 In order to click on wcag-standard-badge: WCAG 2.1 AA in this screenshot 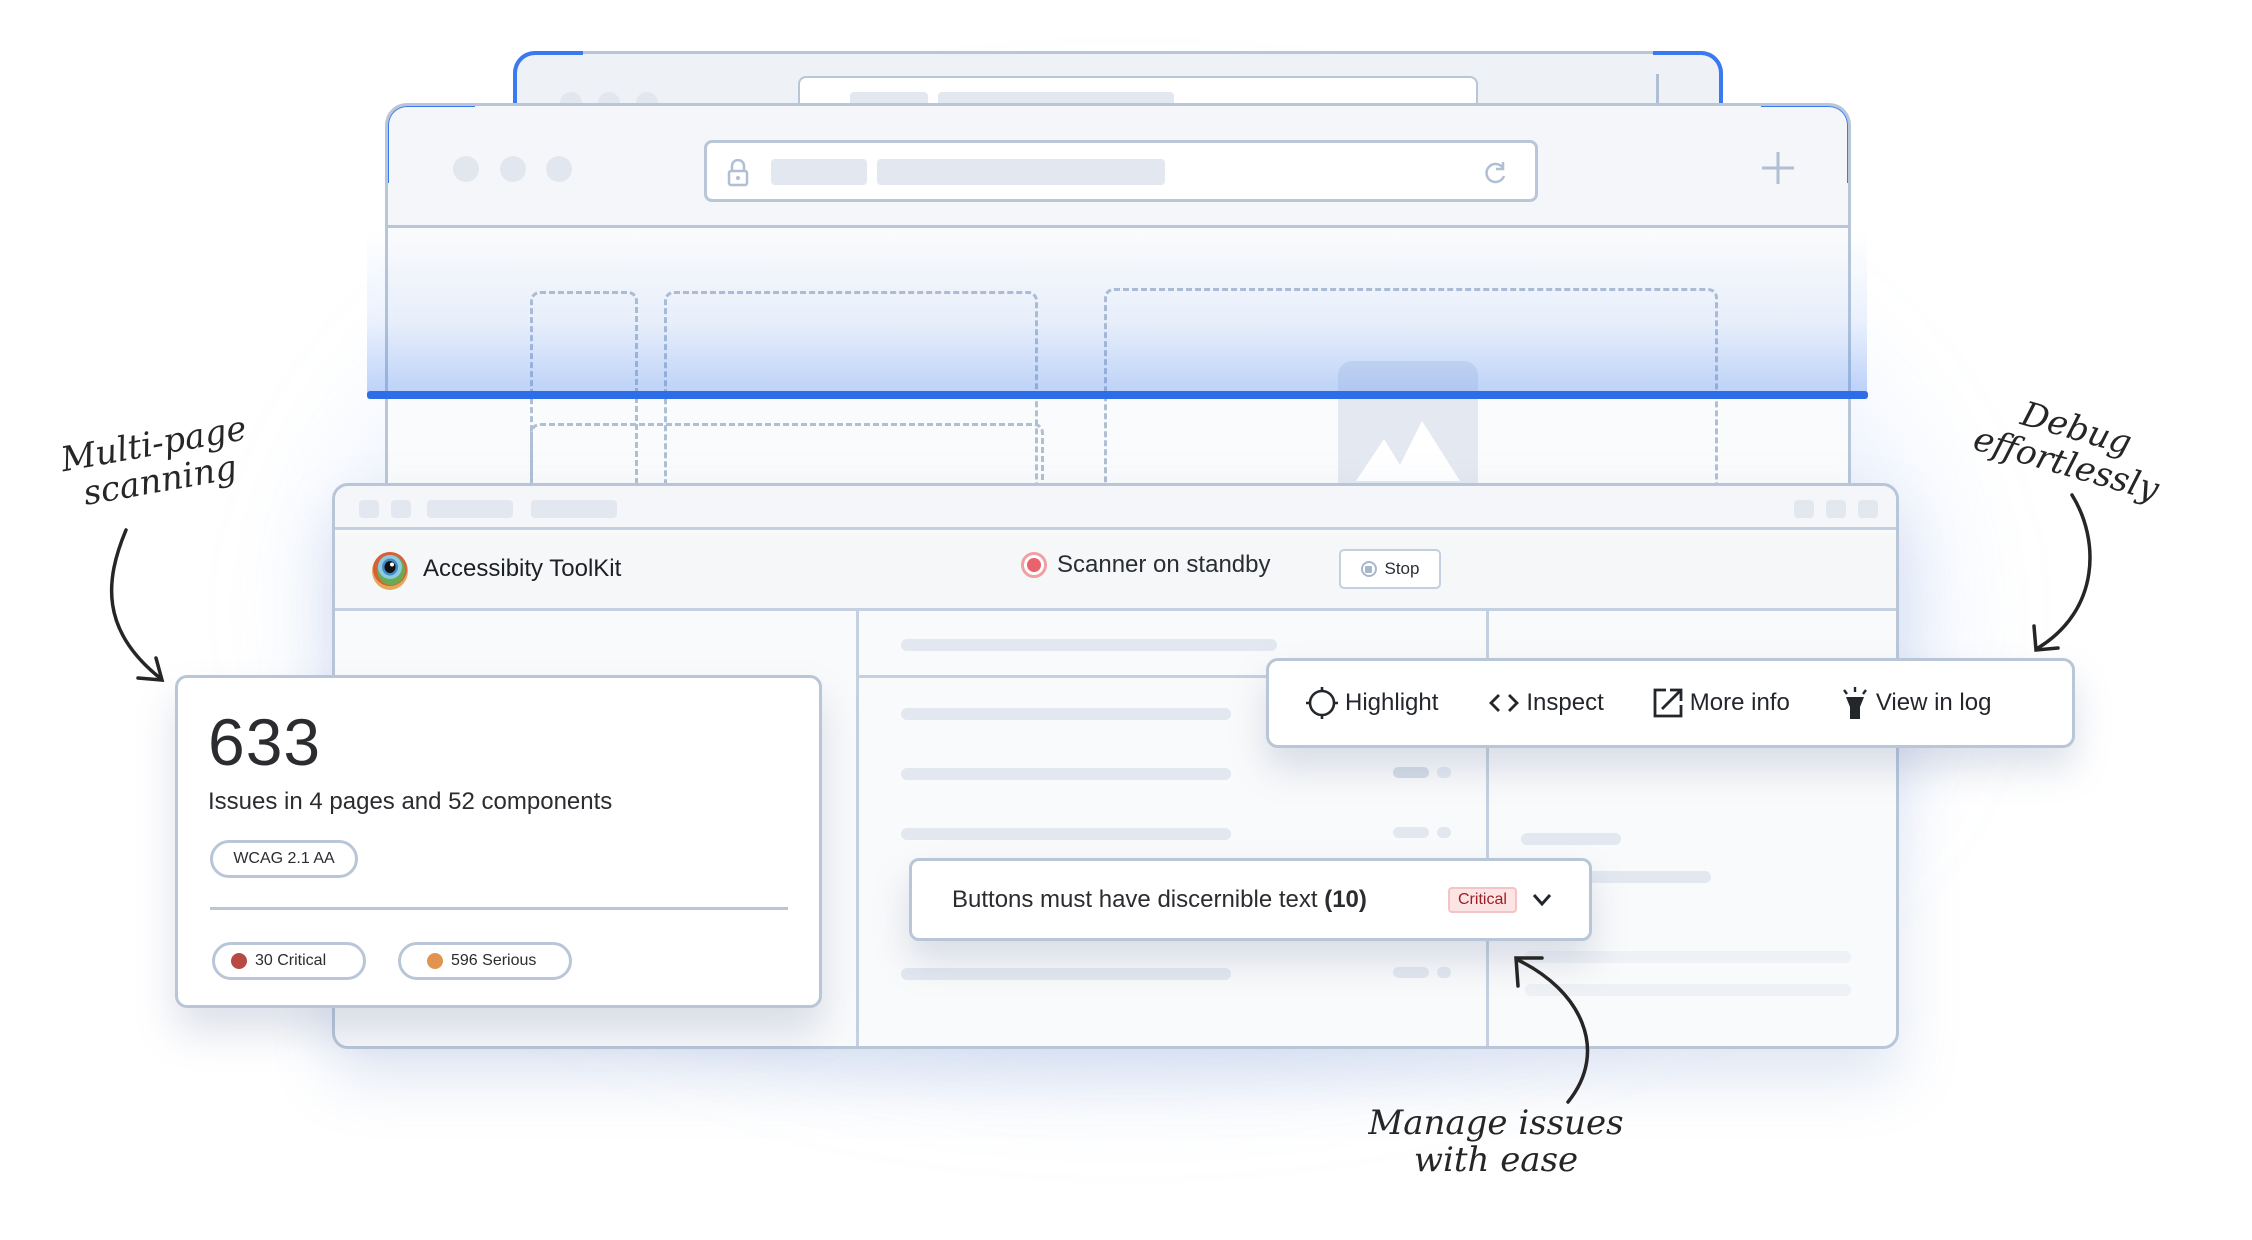, I will do `click(284, 859)`.